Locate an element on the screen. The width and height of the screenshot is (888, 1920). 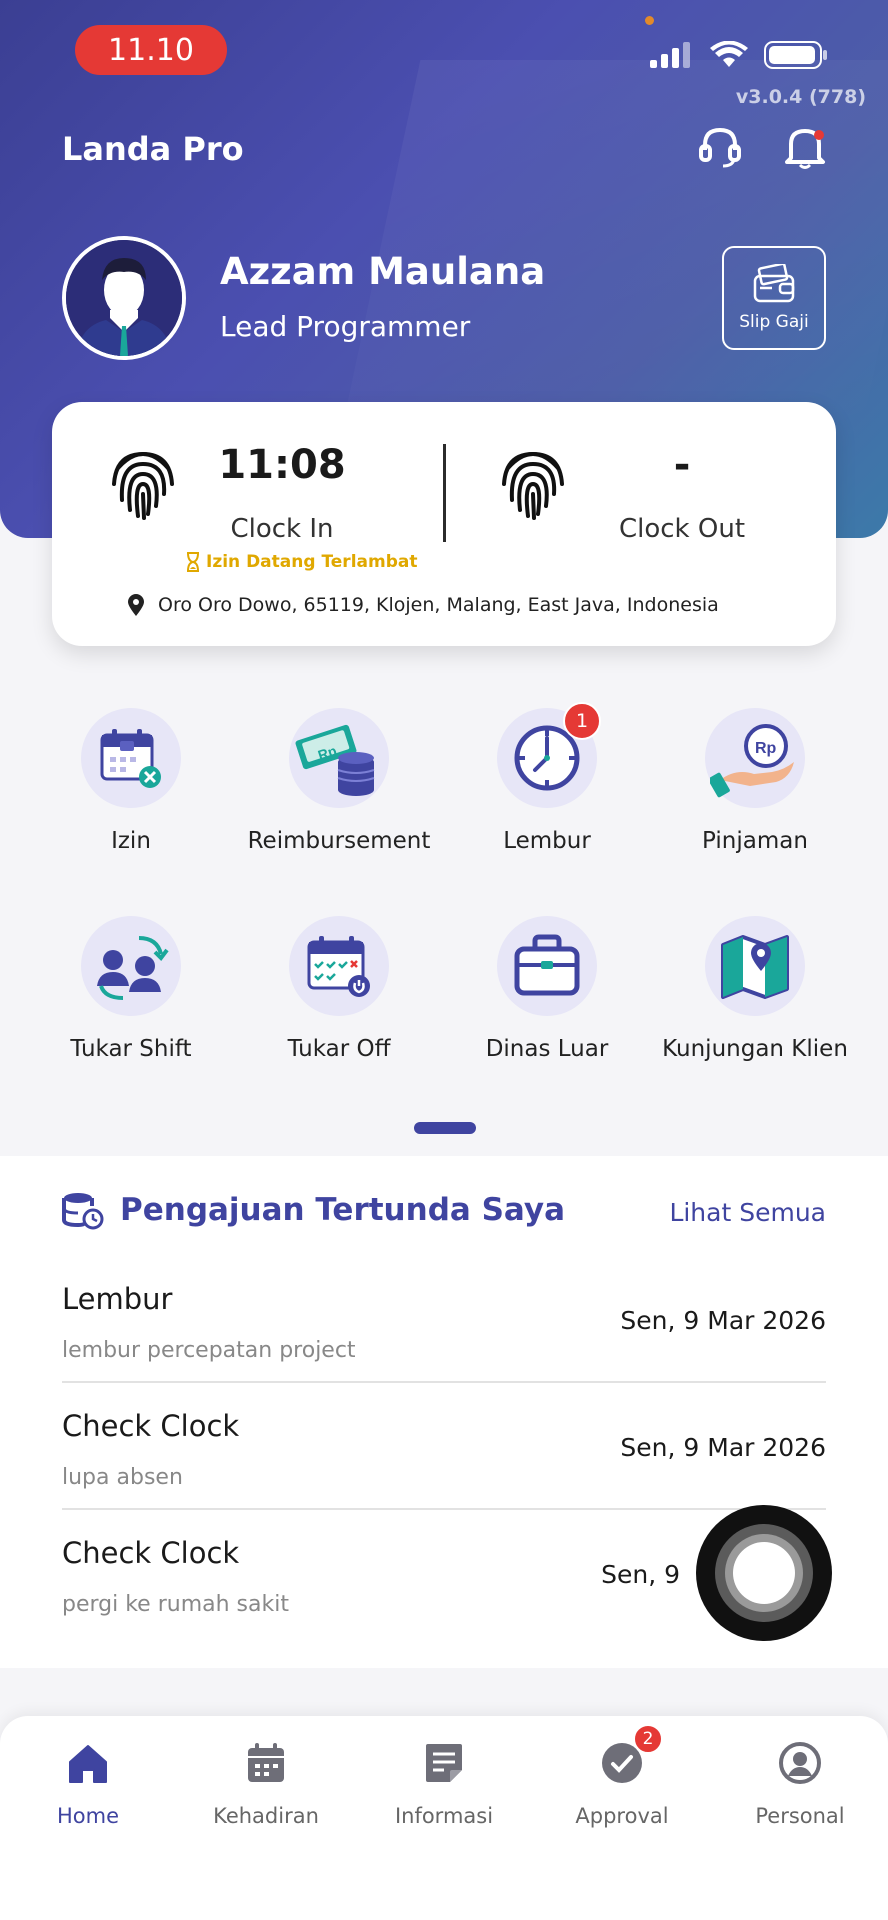
menu-item-dinas-luar: Dinas Luar is located at coordinates (547, 989).